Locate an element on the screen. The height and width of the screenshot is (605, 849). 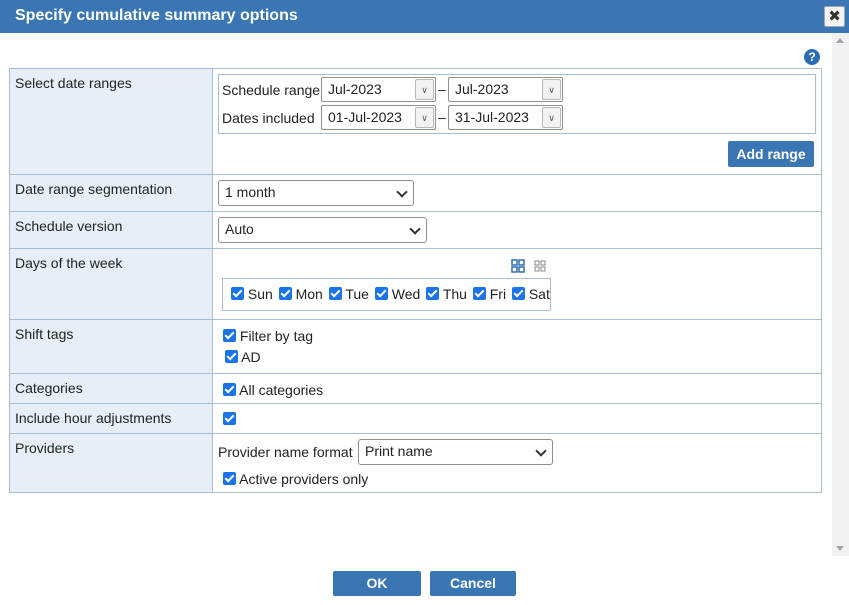
scroll-up-icon is located at coordinates (840, 40).